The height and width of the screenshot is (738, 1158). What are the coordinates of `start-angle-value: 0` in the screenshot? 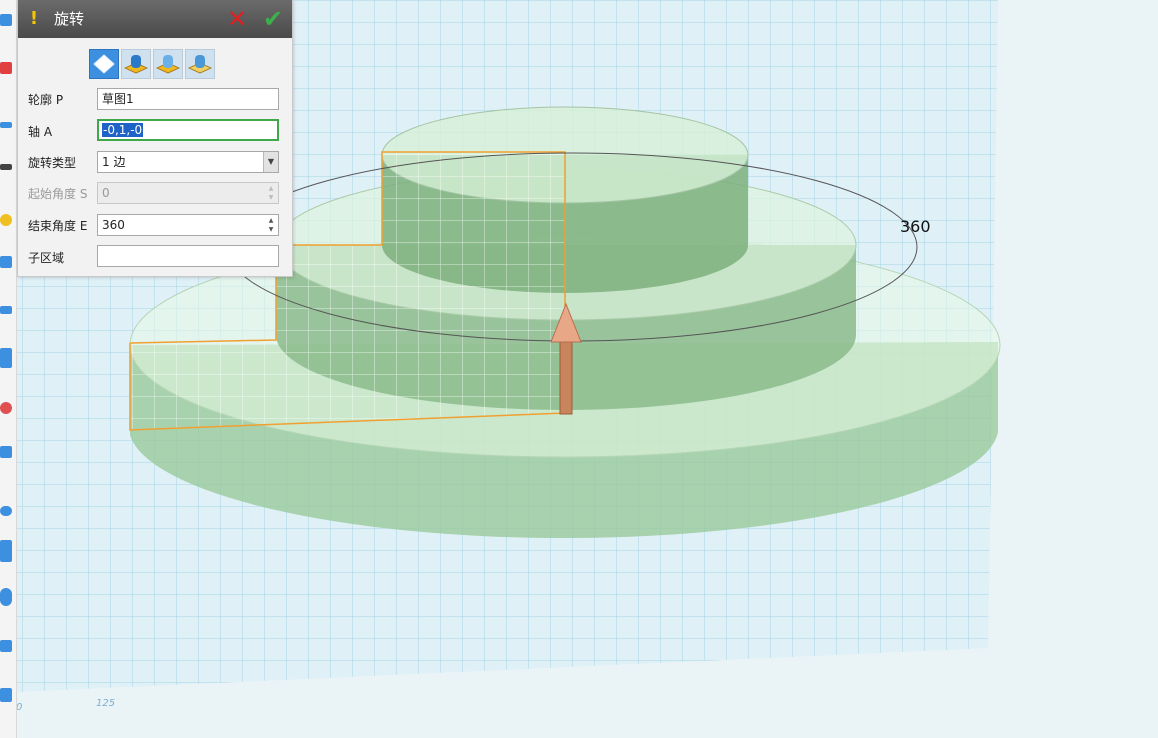 It's located at (106, 193).